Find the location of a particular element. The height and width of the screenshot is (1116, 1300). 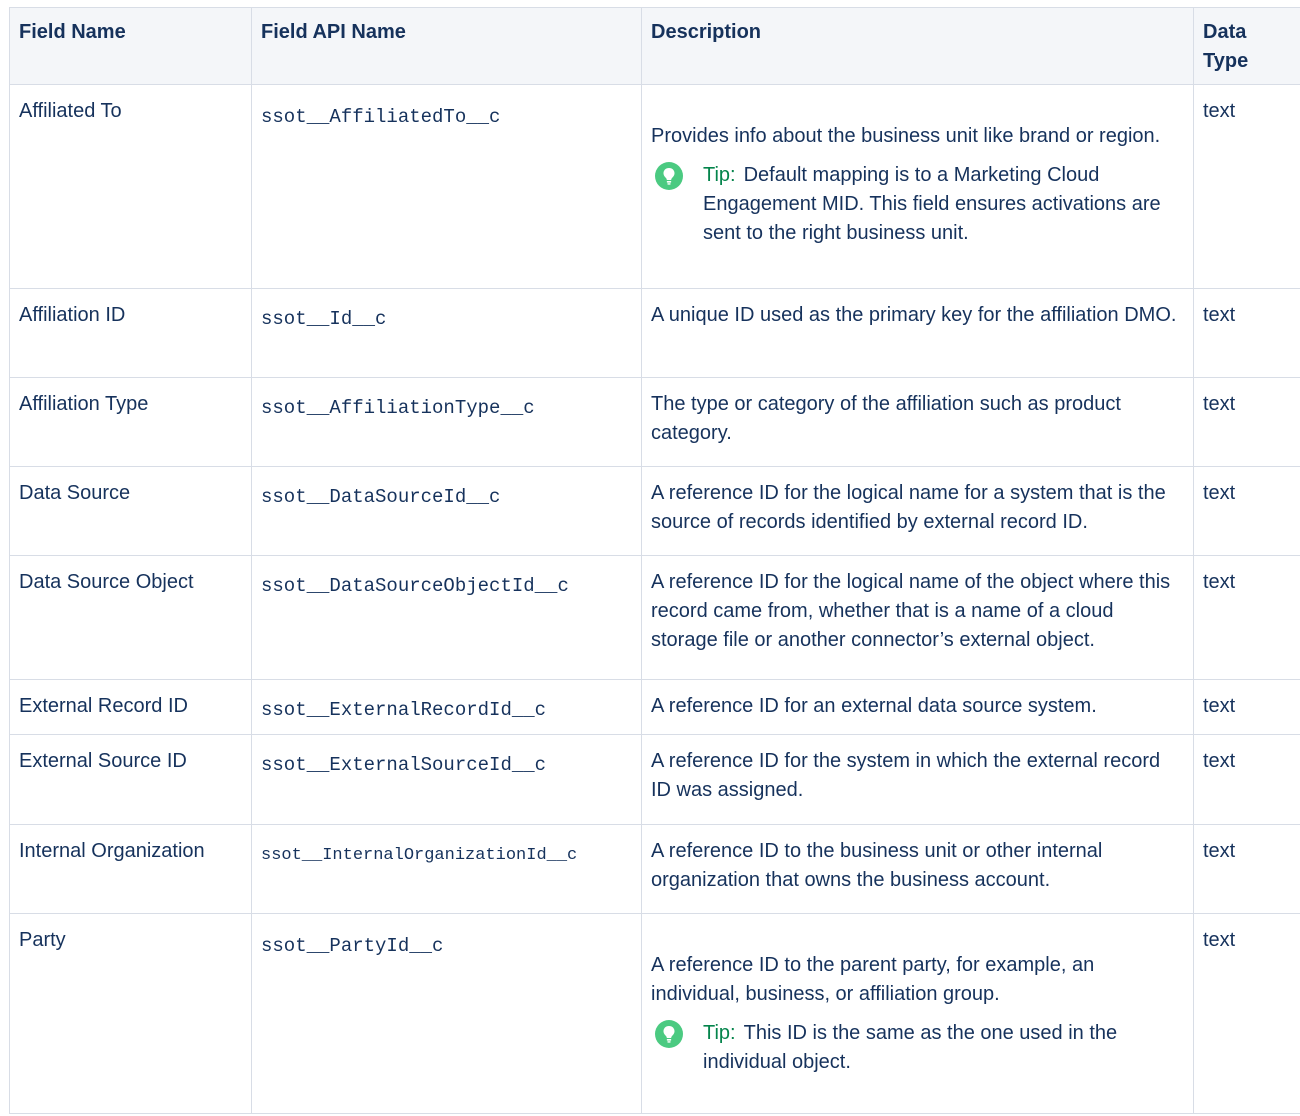

api-name-cell: ssot__Id__c is located at coordinates (446, 333).